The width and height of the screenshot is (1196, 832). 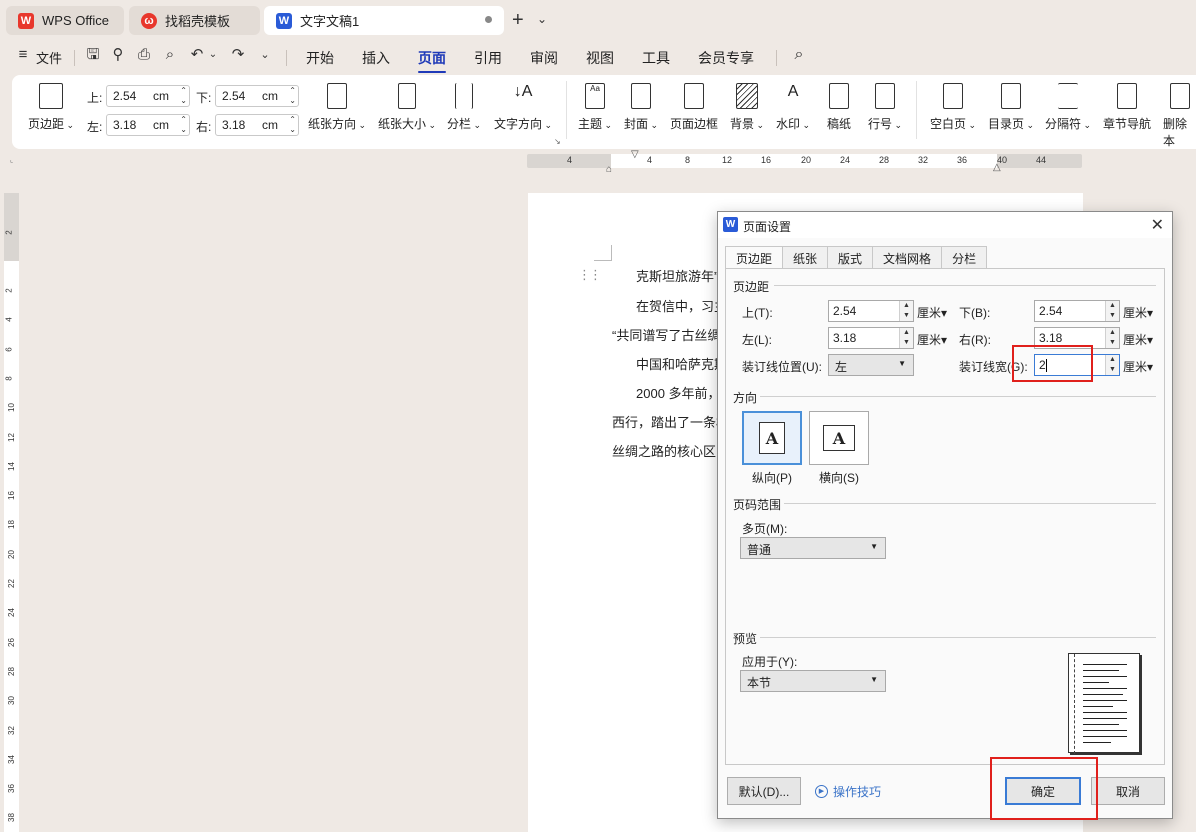 I want to click on blank-page-button: 空白页, so click(x=953, y=107).